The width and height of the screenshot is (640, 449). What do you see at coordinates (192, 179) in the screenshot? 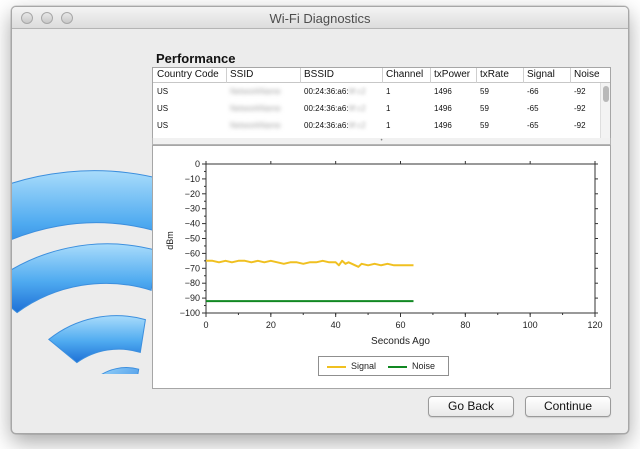
I see `y-tick-label: −10` at bounding box center [192, 179].